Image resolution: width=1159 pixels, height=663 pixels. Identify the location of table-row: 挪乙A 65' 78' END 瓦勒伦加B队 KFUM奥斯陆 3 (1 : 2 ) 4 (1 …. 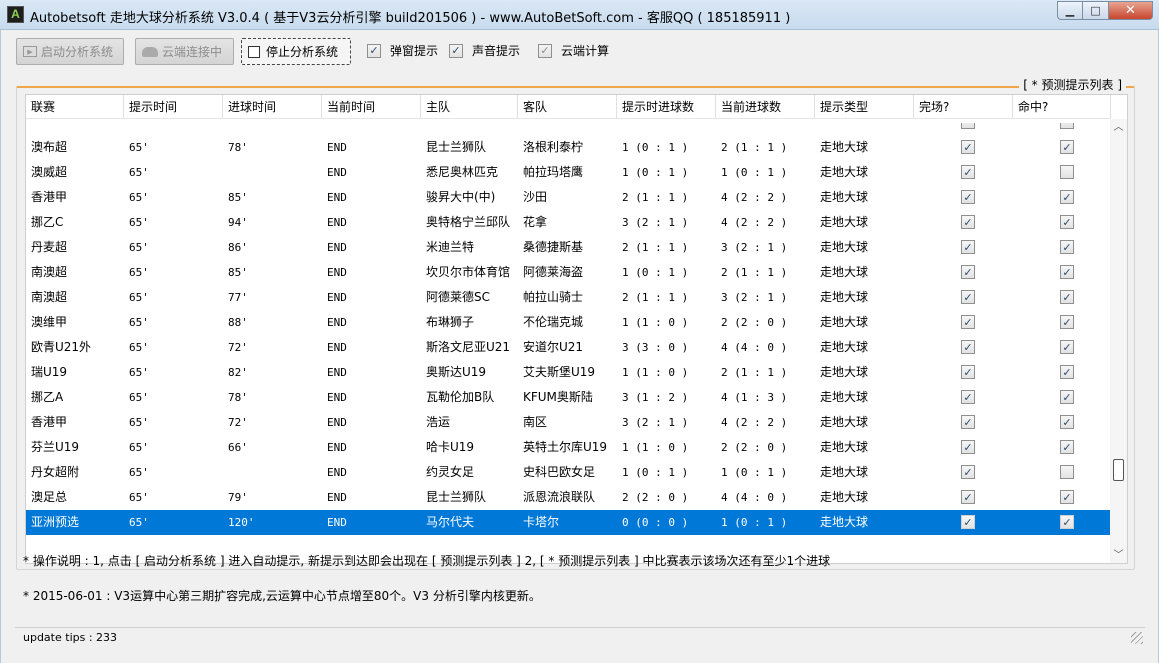
(568, 397).